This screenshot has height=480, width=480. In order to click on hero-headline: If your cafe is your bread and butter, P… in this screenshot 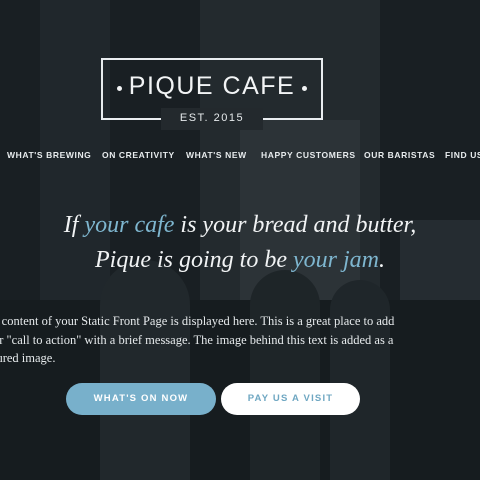, I will do `click(240, 243)`.